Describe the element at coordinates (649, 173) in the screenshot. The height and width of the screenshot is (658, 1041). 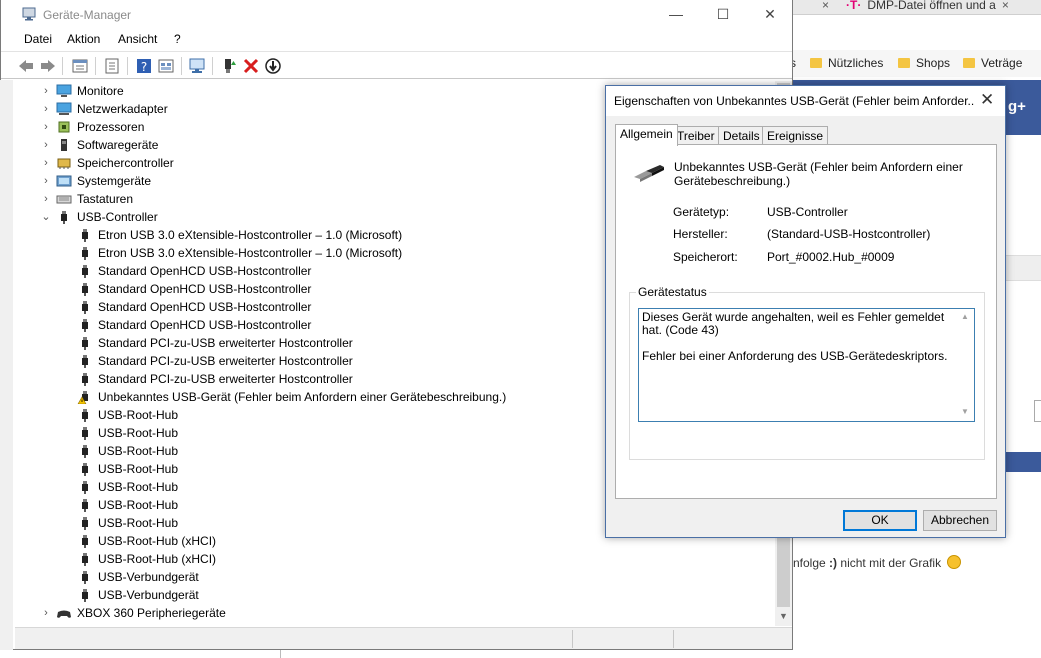
I see `usb-plug-icon` at that location.